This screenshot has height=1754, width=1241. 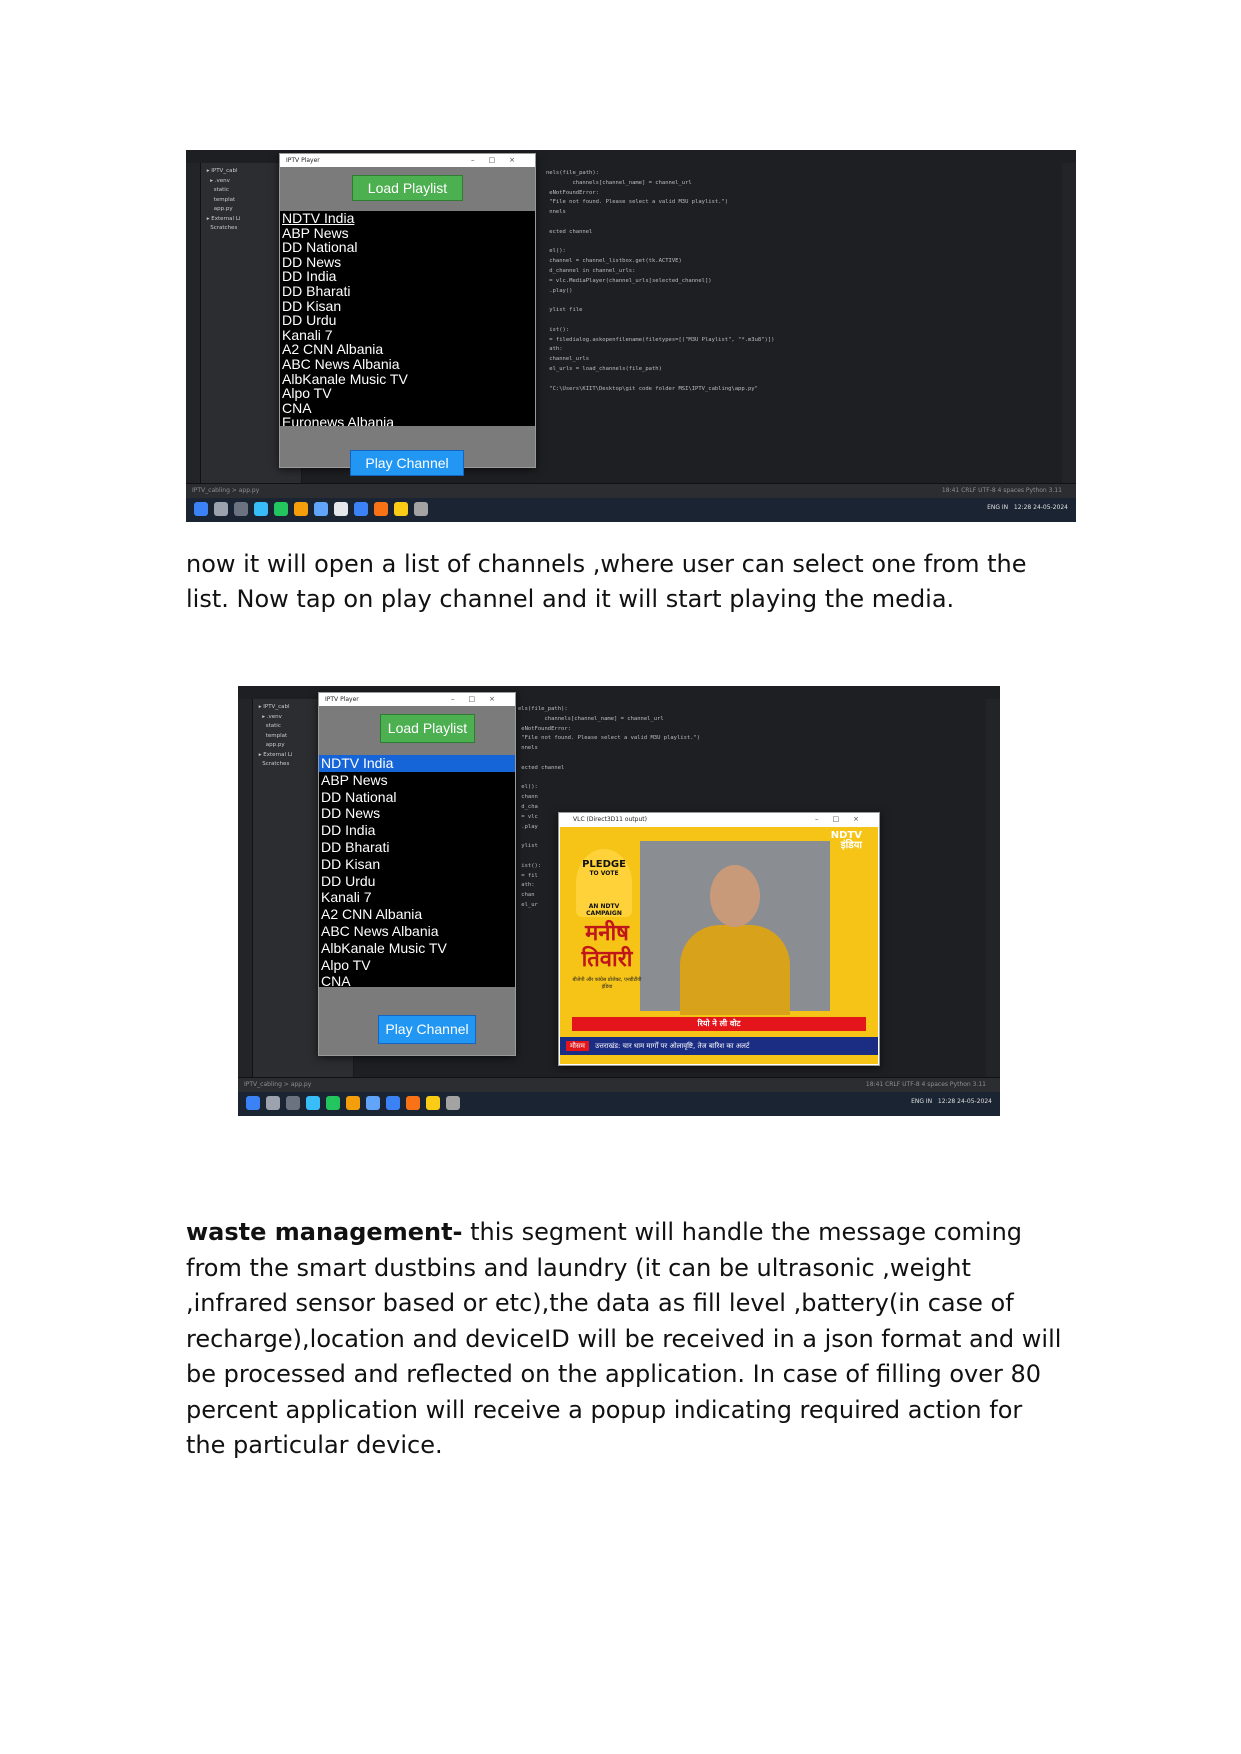 I want to click on window-titlebar: IPTV Player –□×, so click(x=407, y=160).